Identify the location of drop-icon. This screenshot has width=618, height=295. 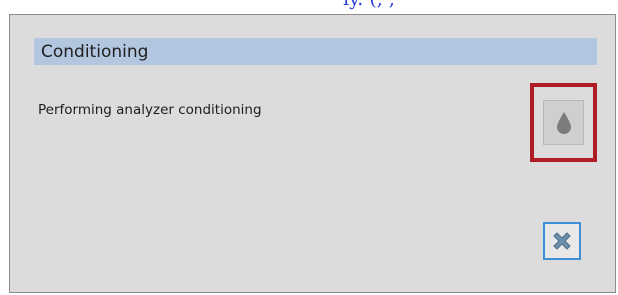
(563, 122).